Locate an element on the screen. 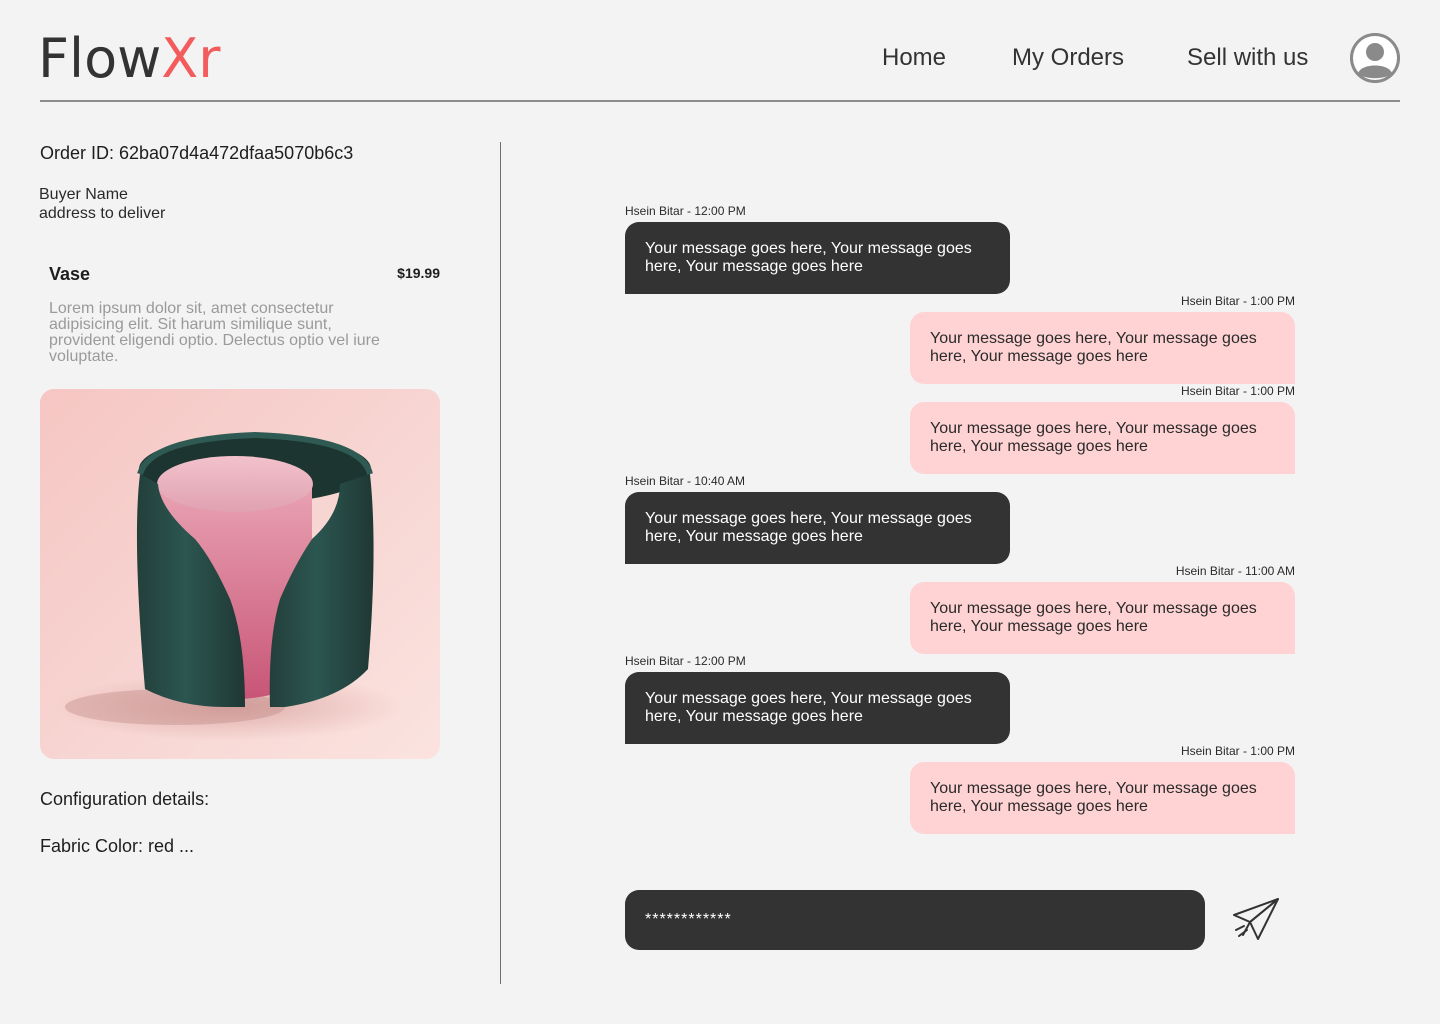 Image resolution: width=1440 pixels, height=1024 pixels. buyer-address: address to deliver is located at coordinates (102, 213).